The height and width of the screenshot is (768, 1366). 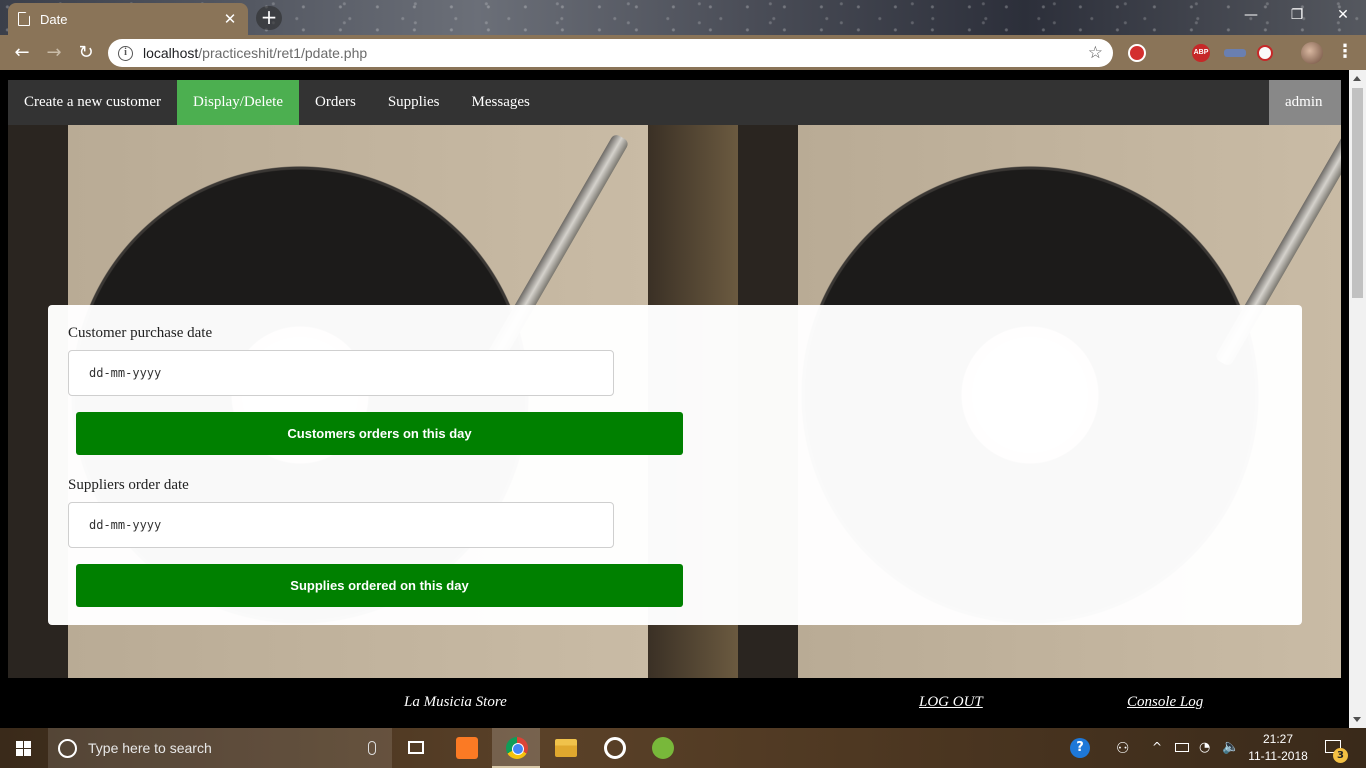 What do you see at coordinates (1278, 739) in the screenshot?
I see `clock-time: 21:27` at bounding box center [1278, 739].